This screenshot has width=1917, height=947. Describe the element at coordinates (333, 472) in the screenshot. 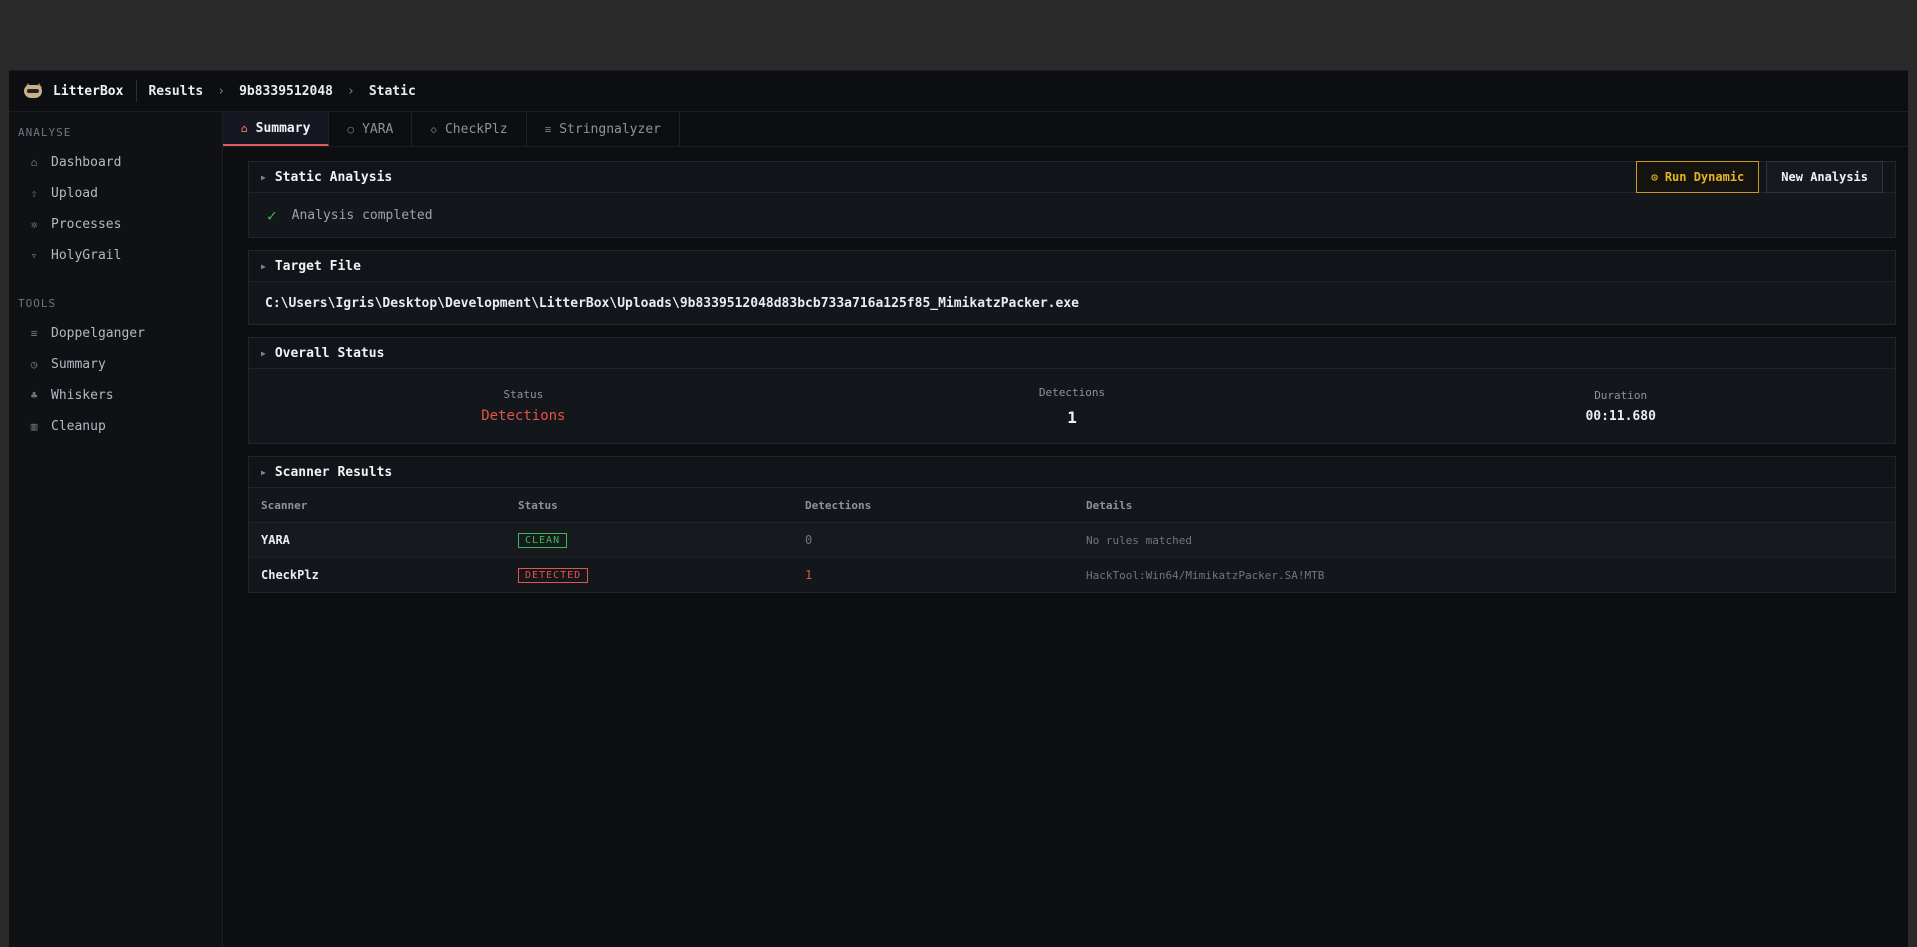

I see `panel-title: Scanner Results` at that location.